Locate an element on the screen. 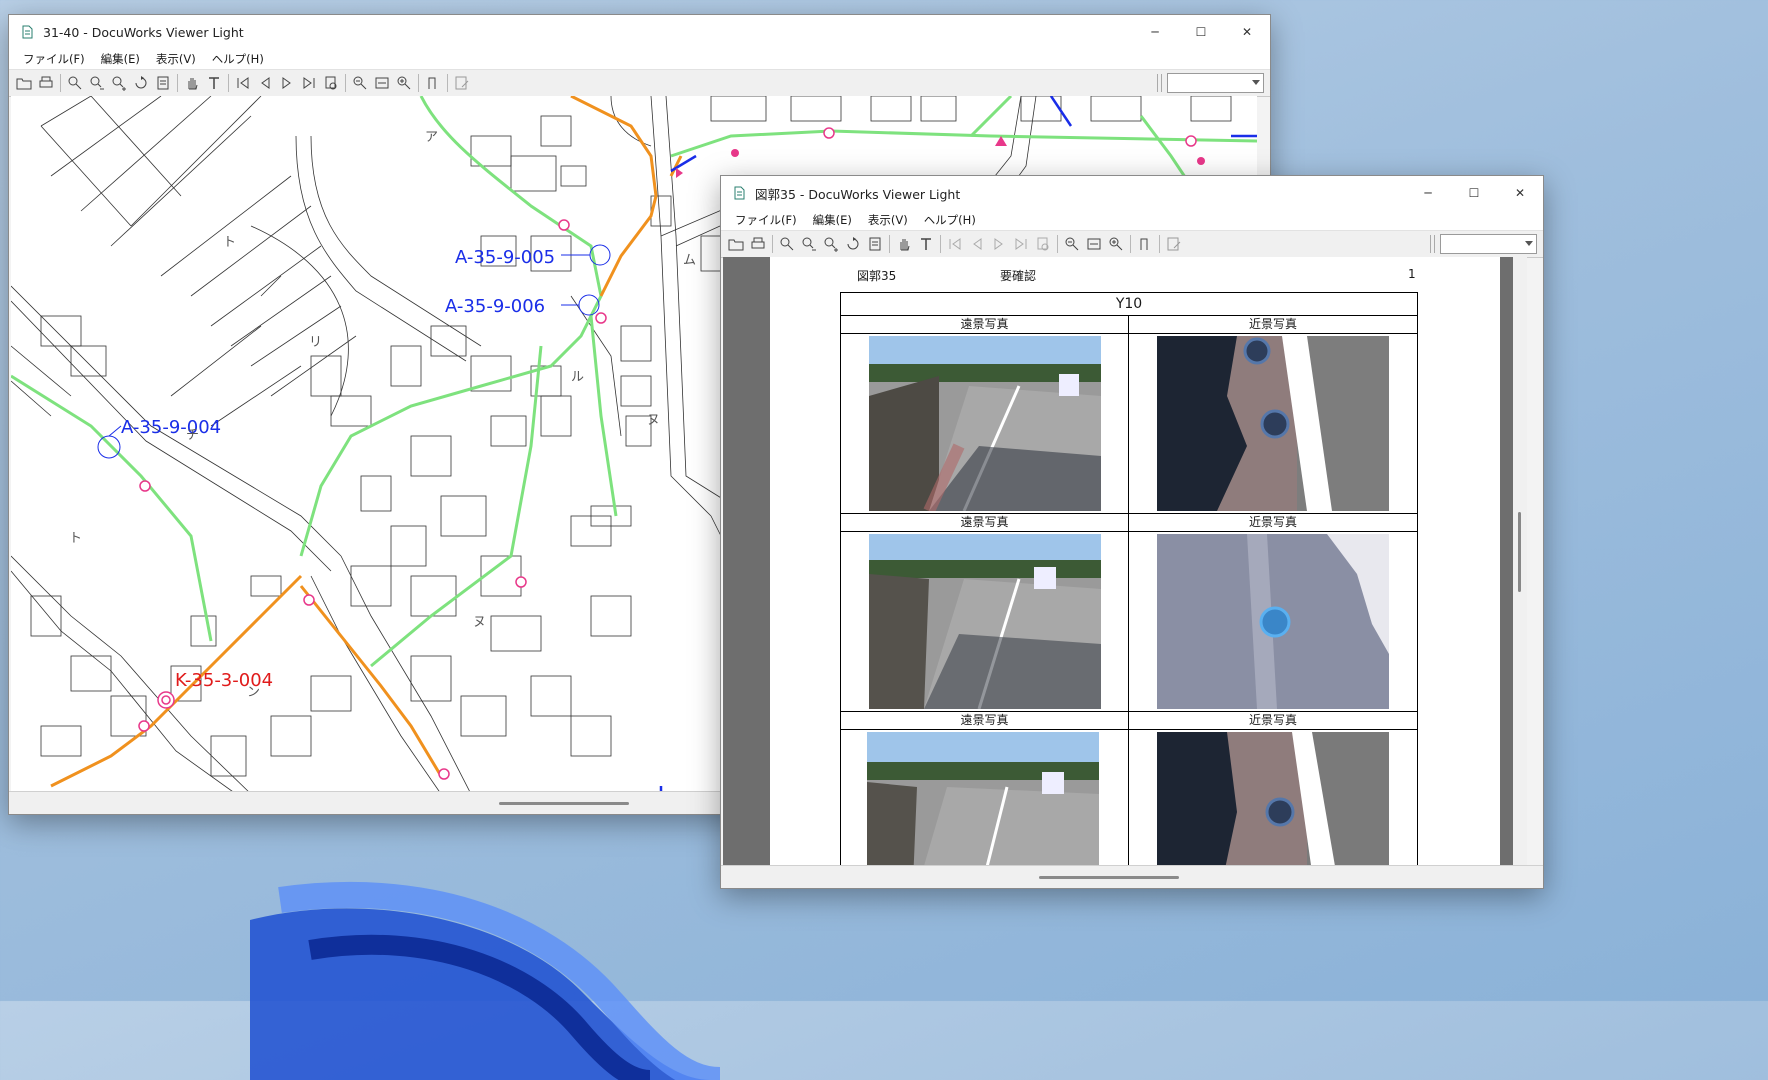 The image size is (1768, 1080). page-number: 1 is located at coordinates (1412, 274).